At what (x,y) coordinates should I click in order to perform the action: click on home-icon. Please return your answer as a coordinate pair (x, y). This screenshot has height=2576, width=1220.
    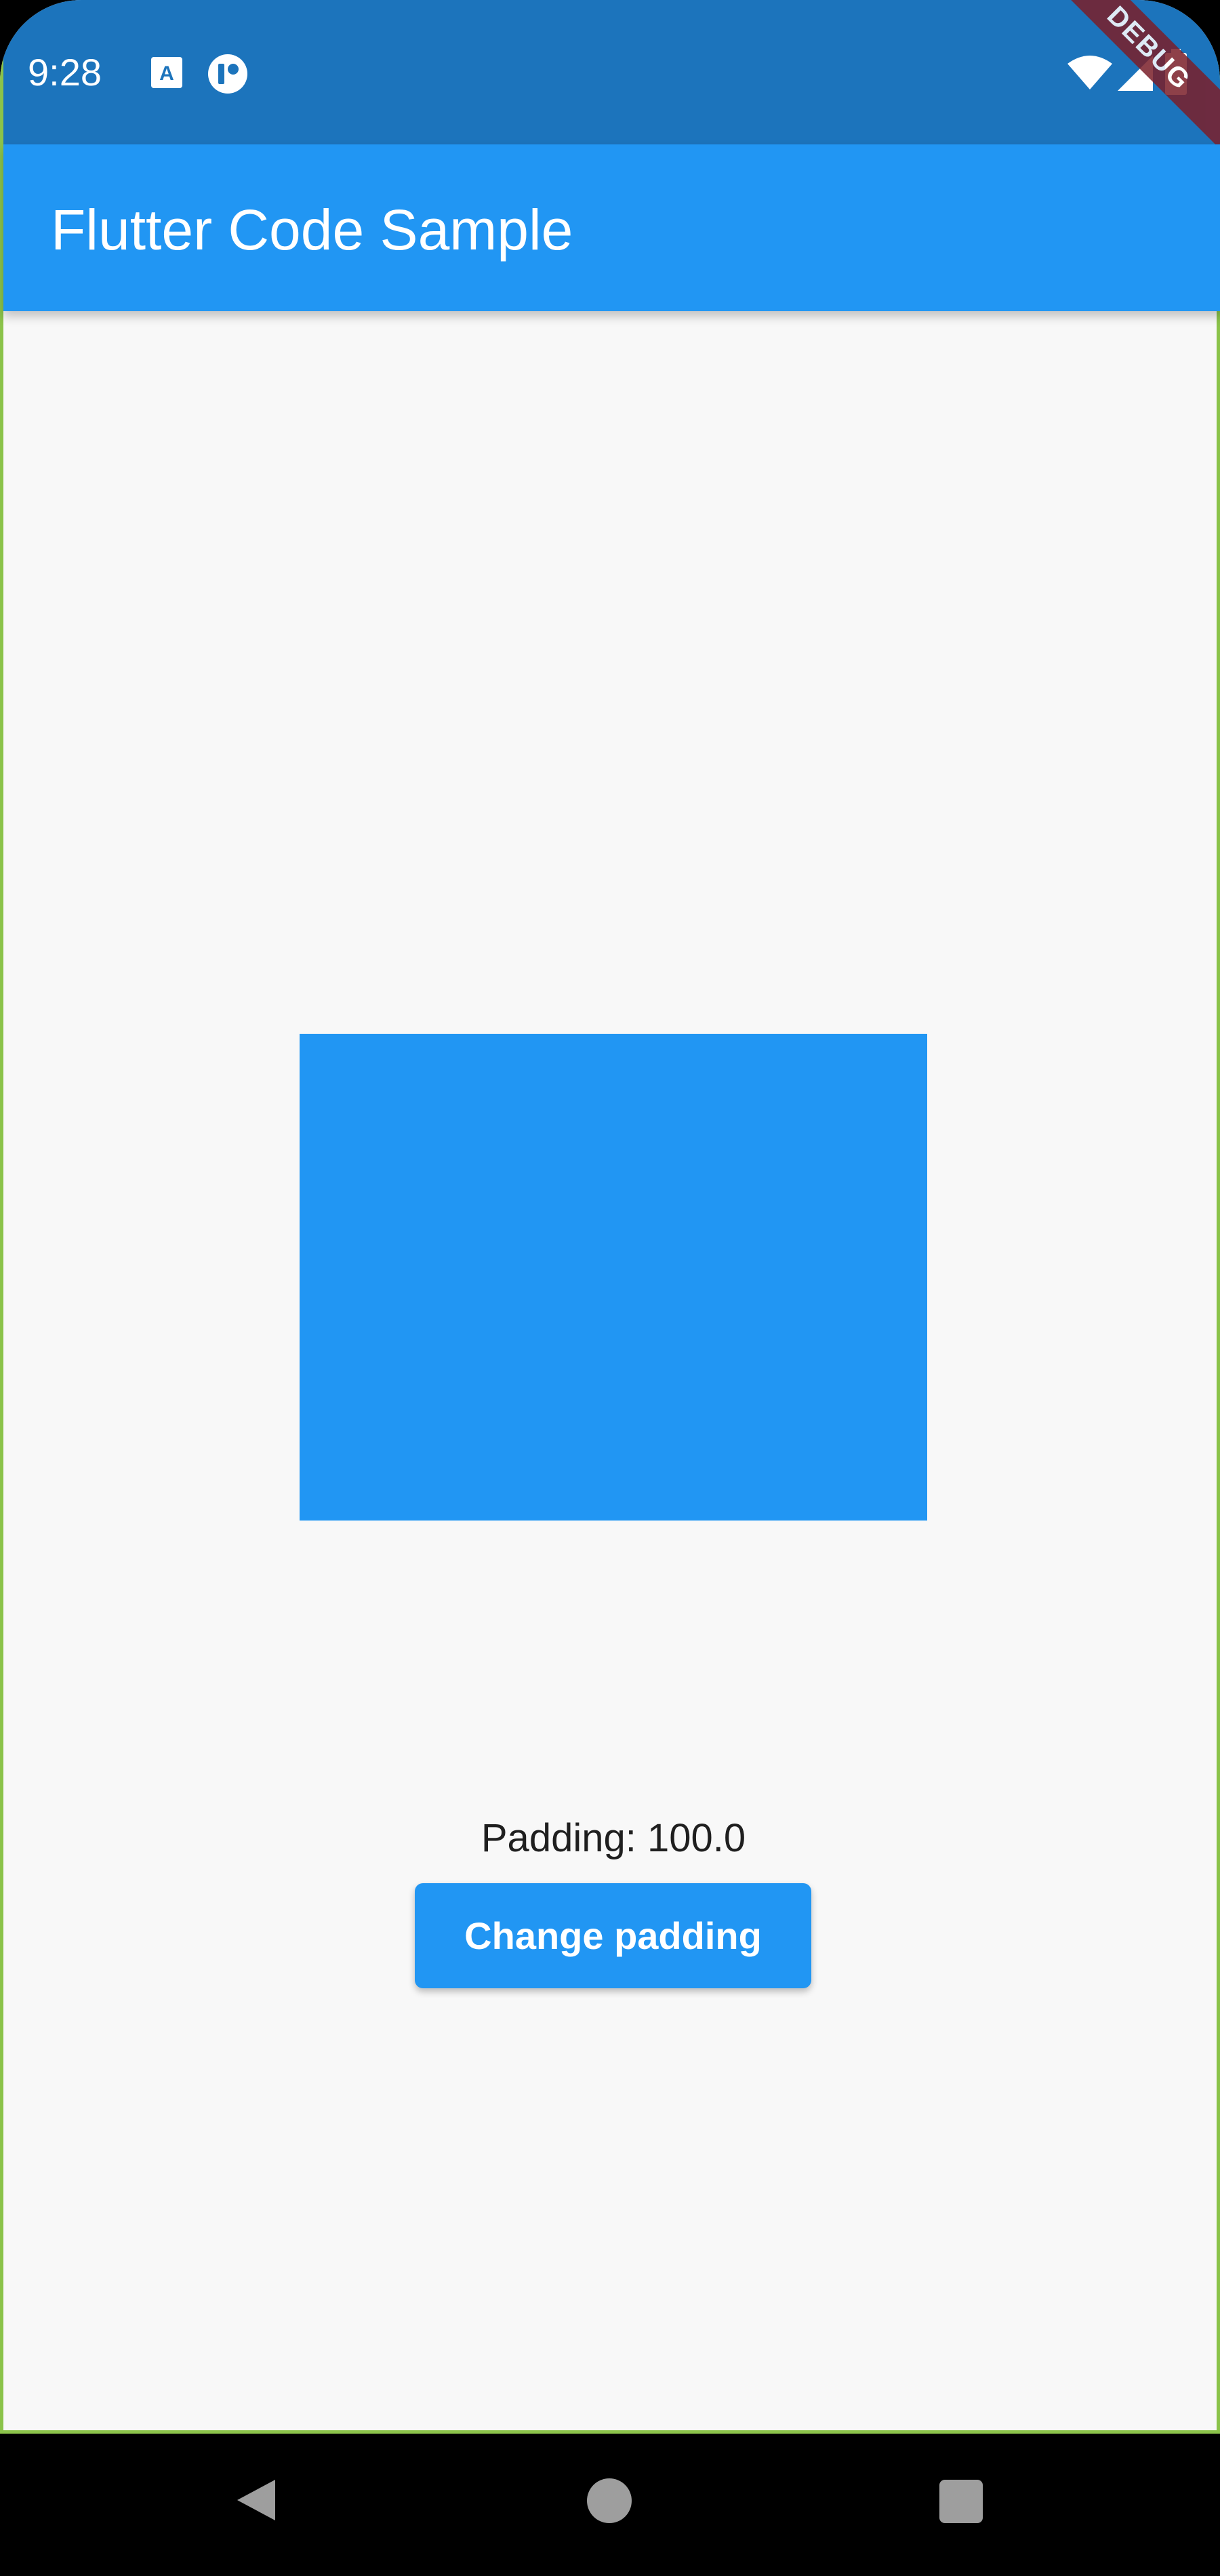
    Looking at the image, I should click on (610, 2500).